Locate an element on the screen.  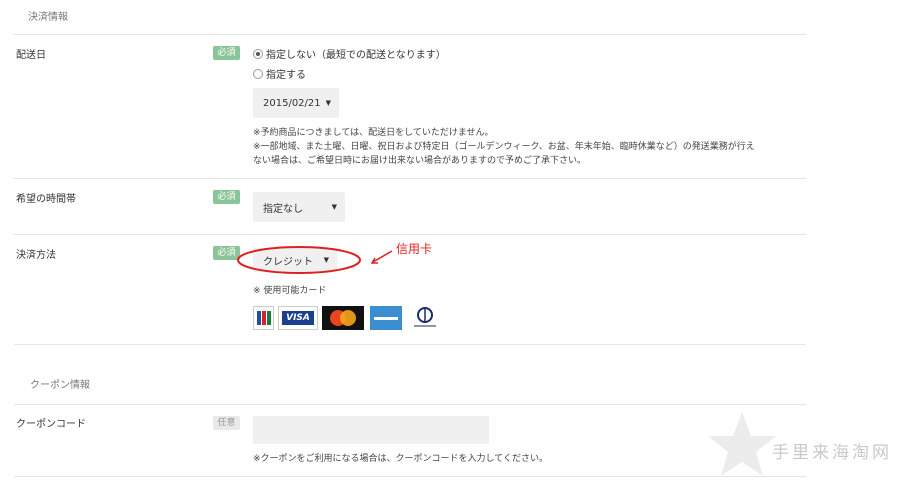
payment-section-title: 決済情報 is located at coordinates (48, 17).